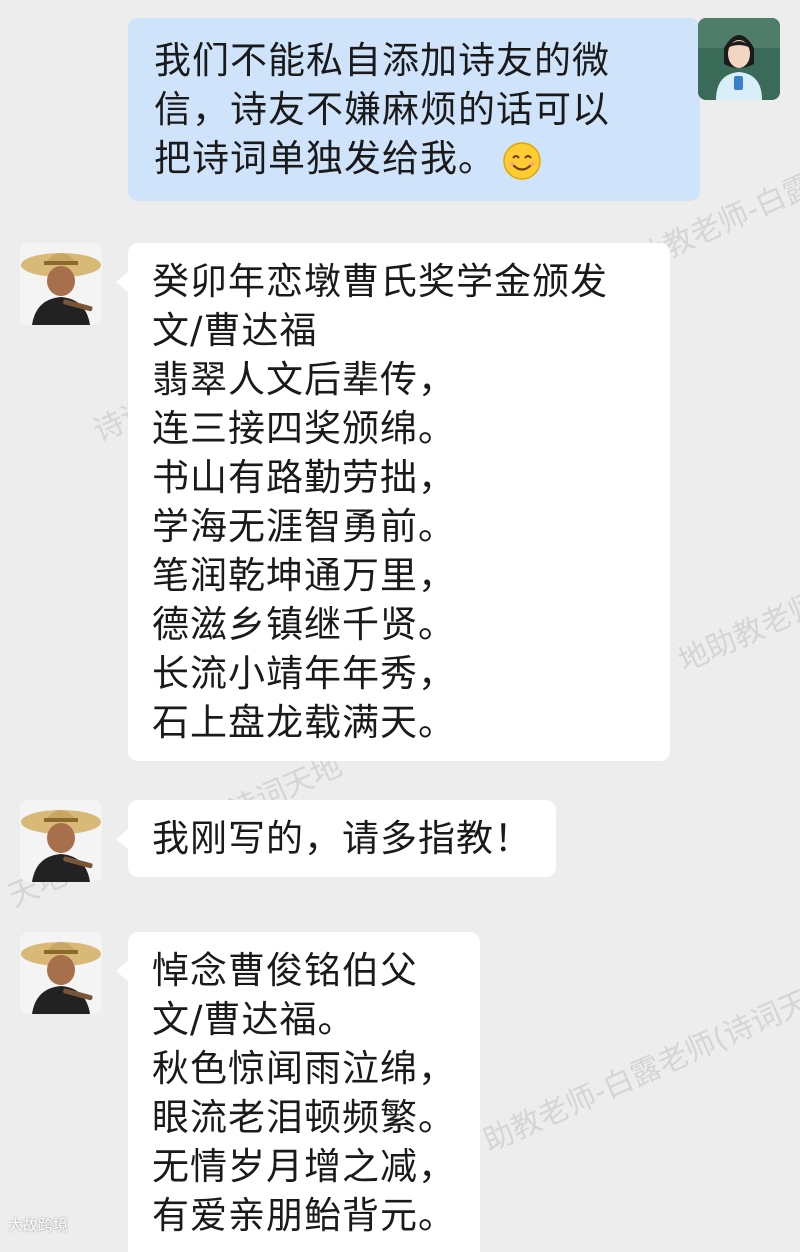 This screenshot has width=800, height=1252. Describe the element at coordinates (304, 526) in the screenshot. I see `message-line: 学海无涯智勇前。` at that location.